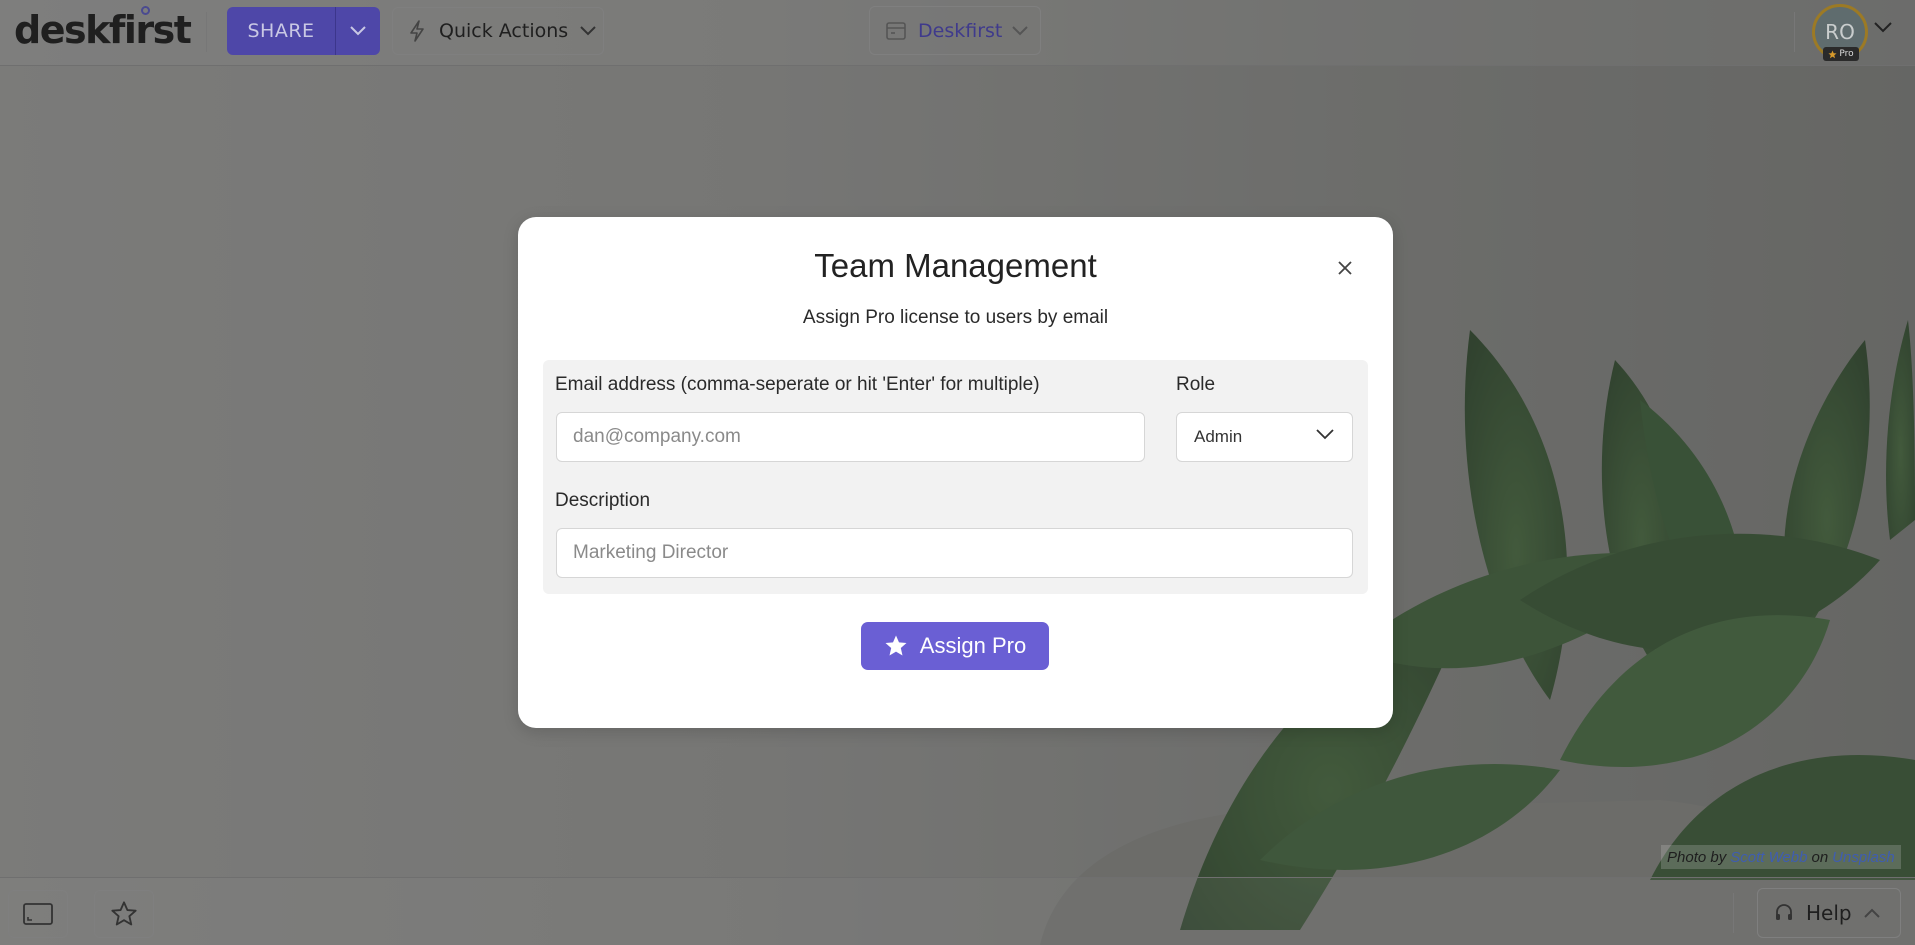 Image resolution: width=1915 pixels, height=945 pixels. I want to click on workspace-label: Deskfirst, so click(960, 30).